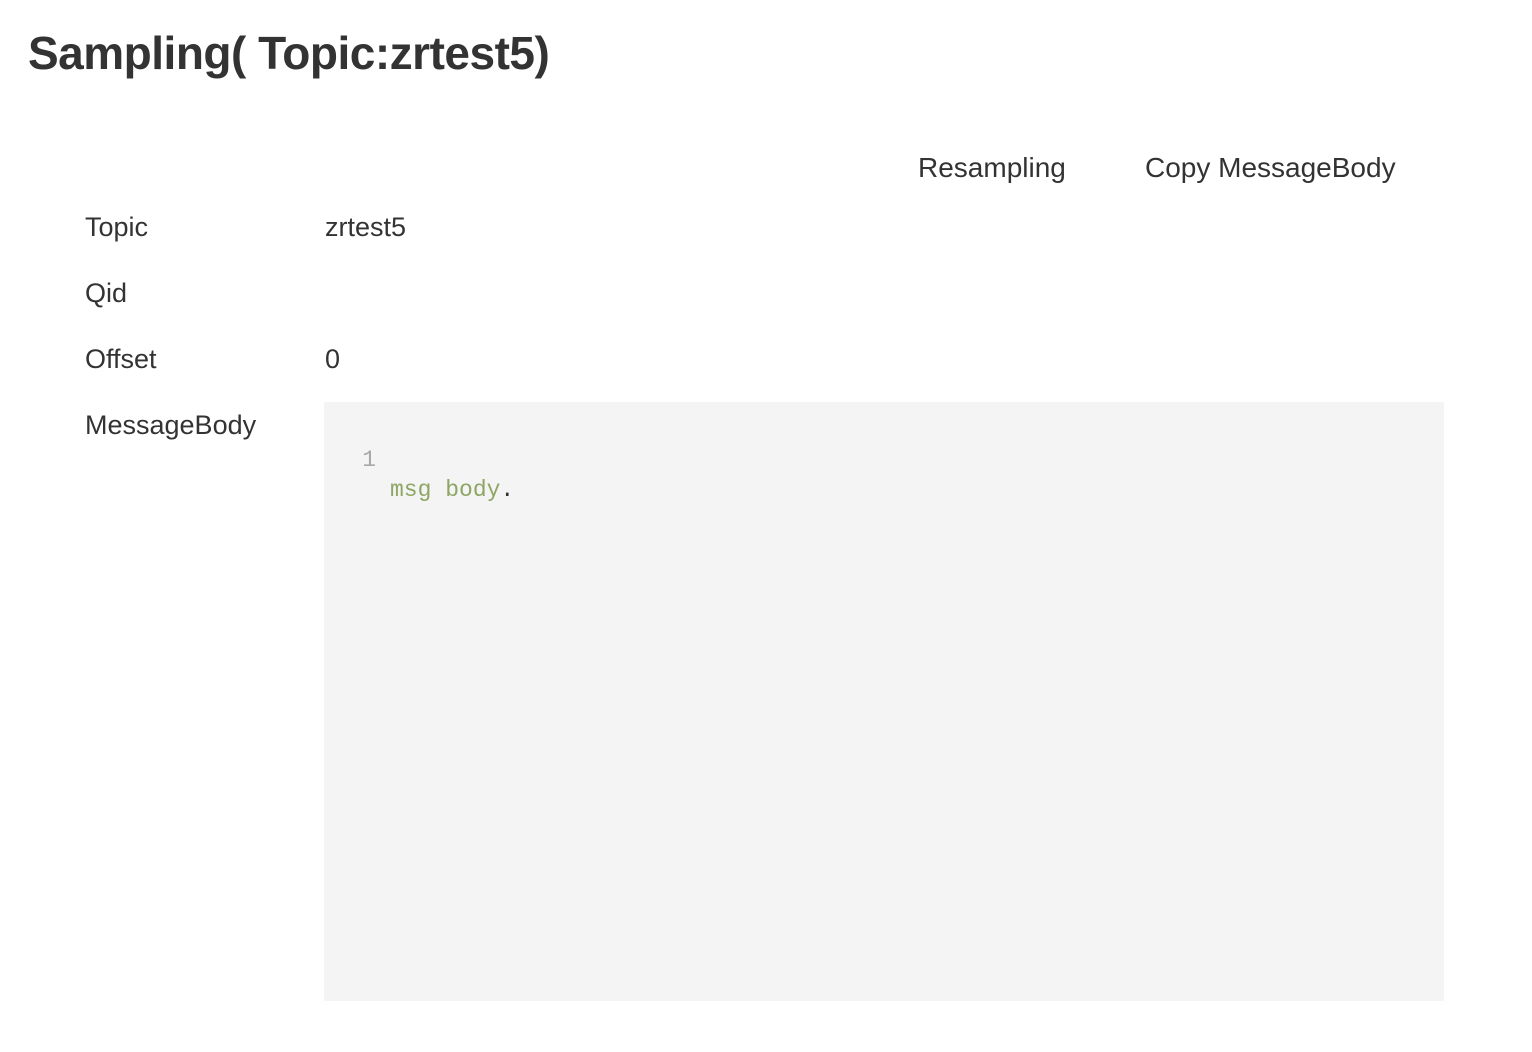  I want to click on code-text: msg body., so click(452, 490).